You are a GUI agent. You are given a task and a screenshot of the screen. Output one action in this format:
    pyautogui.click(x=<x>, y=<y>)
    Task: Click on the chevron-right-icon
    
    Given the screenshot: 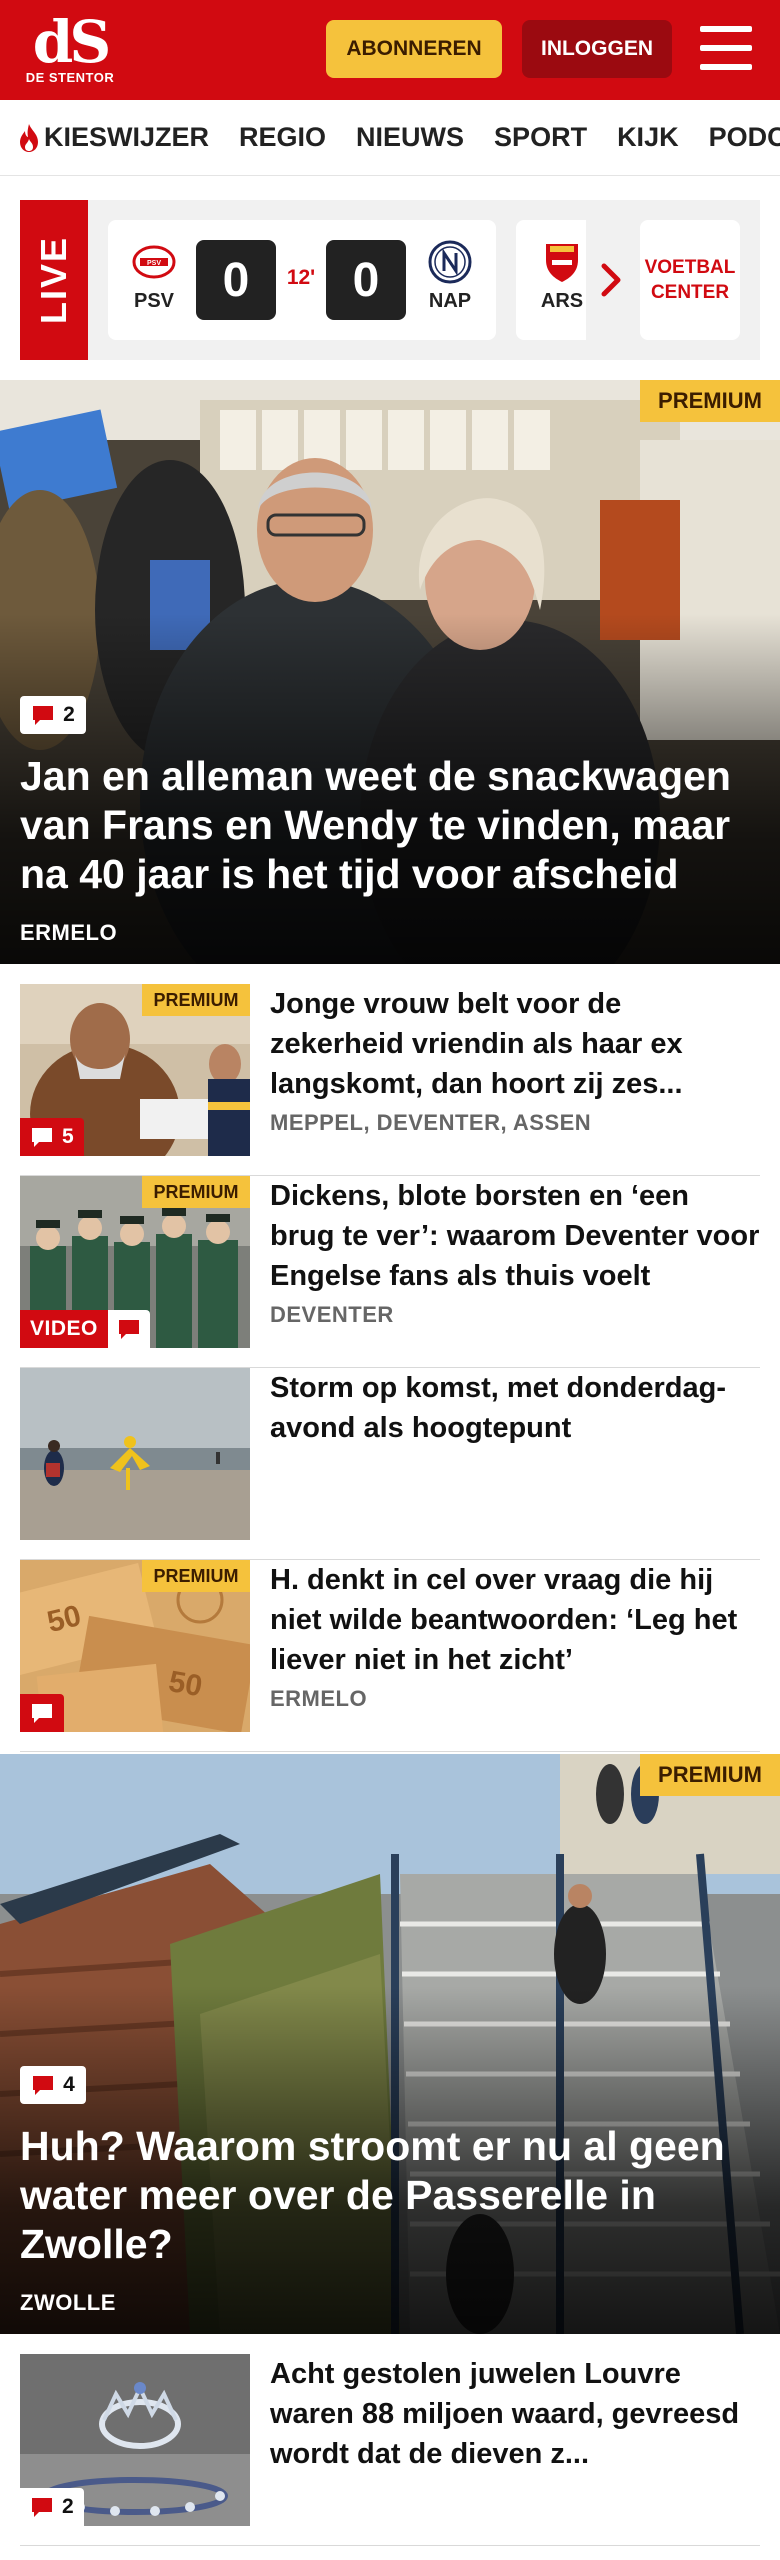 What is the action you would take?
    pyautogui.click(x=612, y=280)
    